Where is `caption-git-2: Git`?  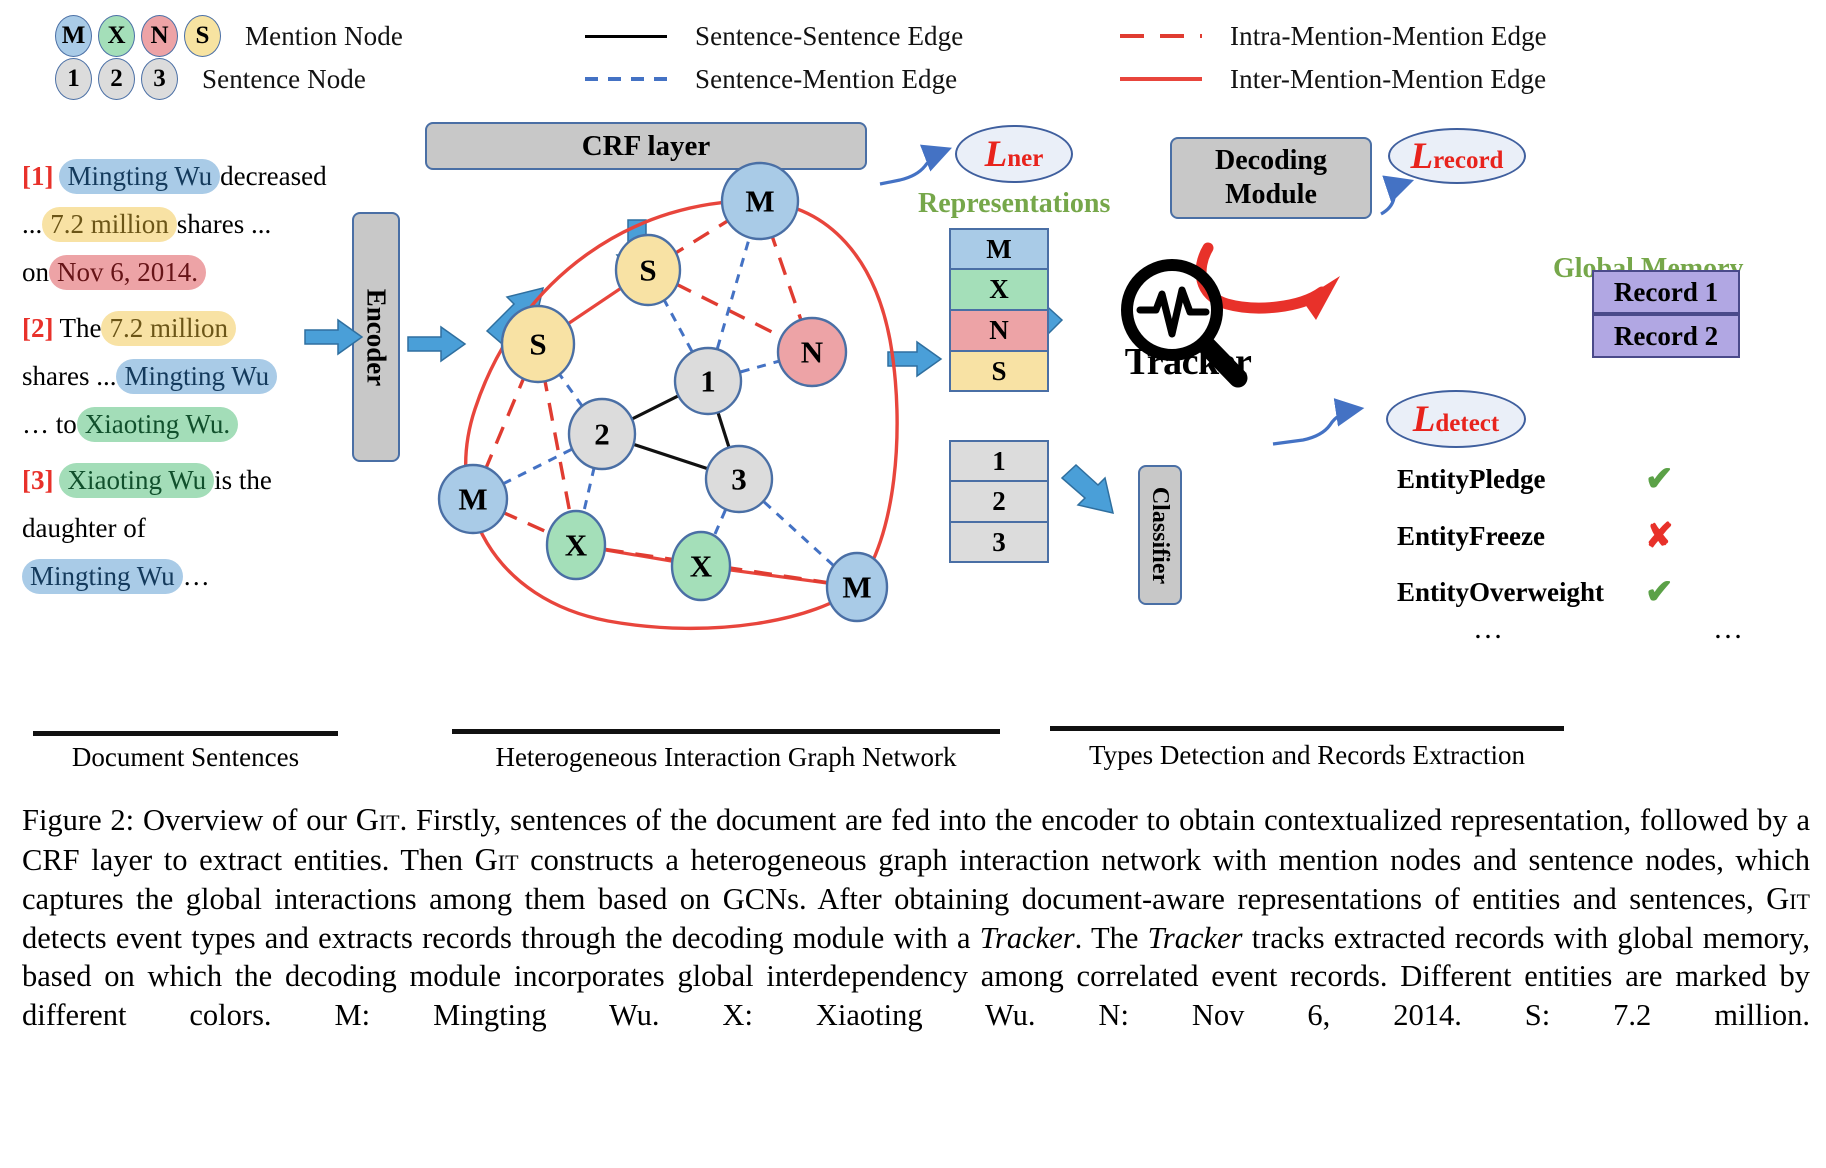 caption-git-2: Git is located at coordinates (496, 858).